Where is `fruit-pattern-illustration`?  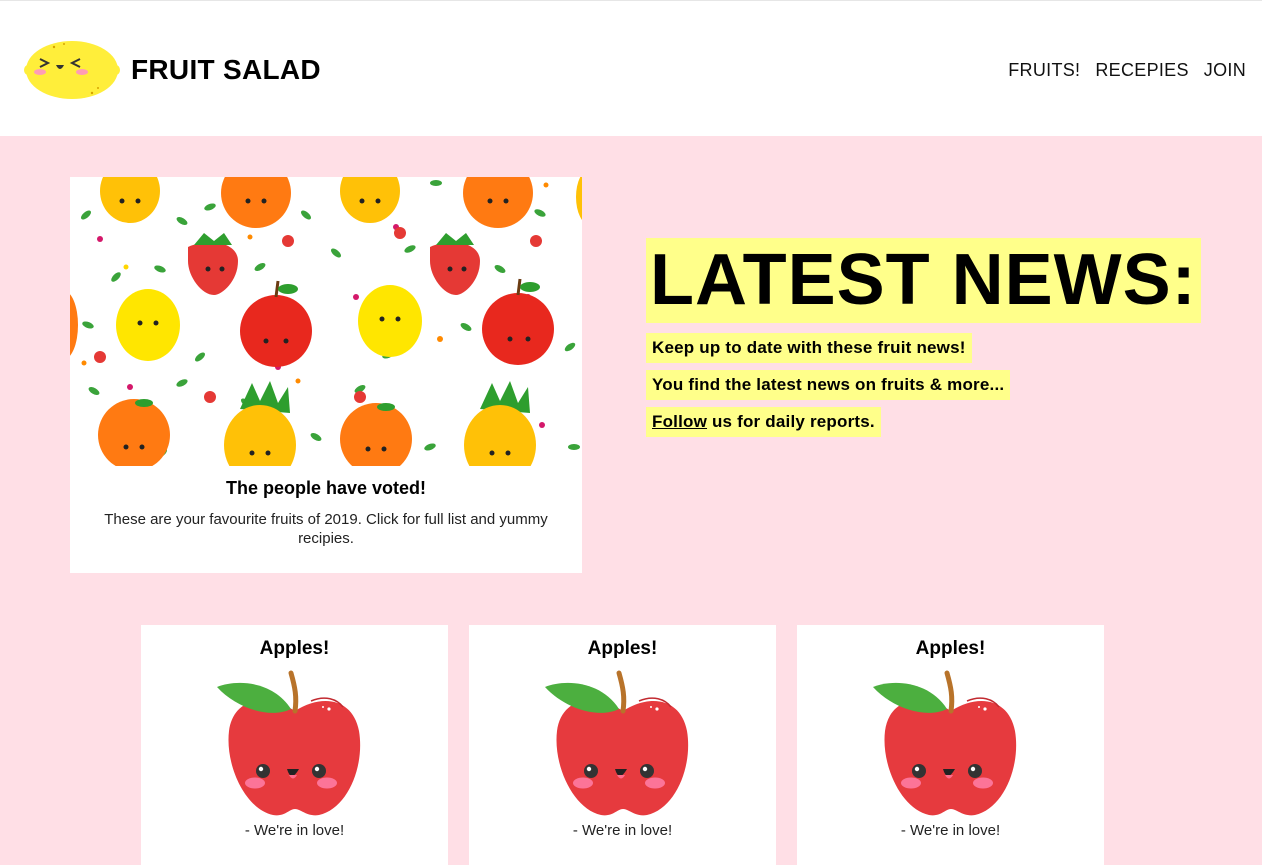
fruit-pattern-illustration is located at coordinates (326, 321).